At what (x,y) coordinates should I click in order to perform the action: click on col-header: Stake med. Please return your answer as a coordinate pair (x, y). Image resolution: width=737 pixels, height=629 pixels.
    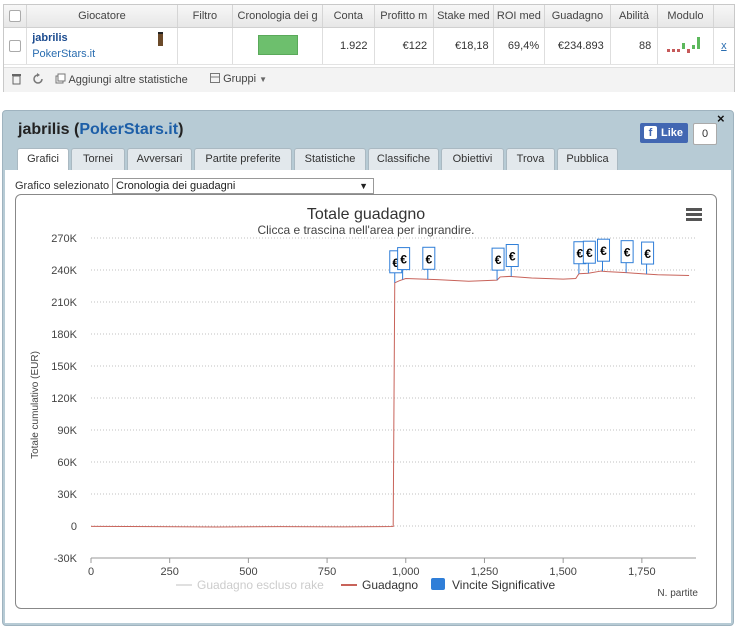
    Looking at the image, I should click on (463, 16).